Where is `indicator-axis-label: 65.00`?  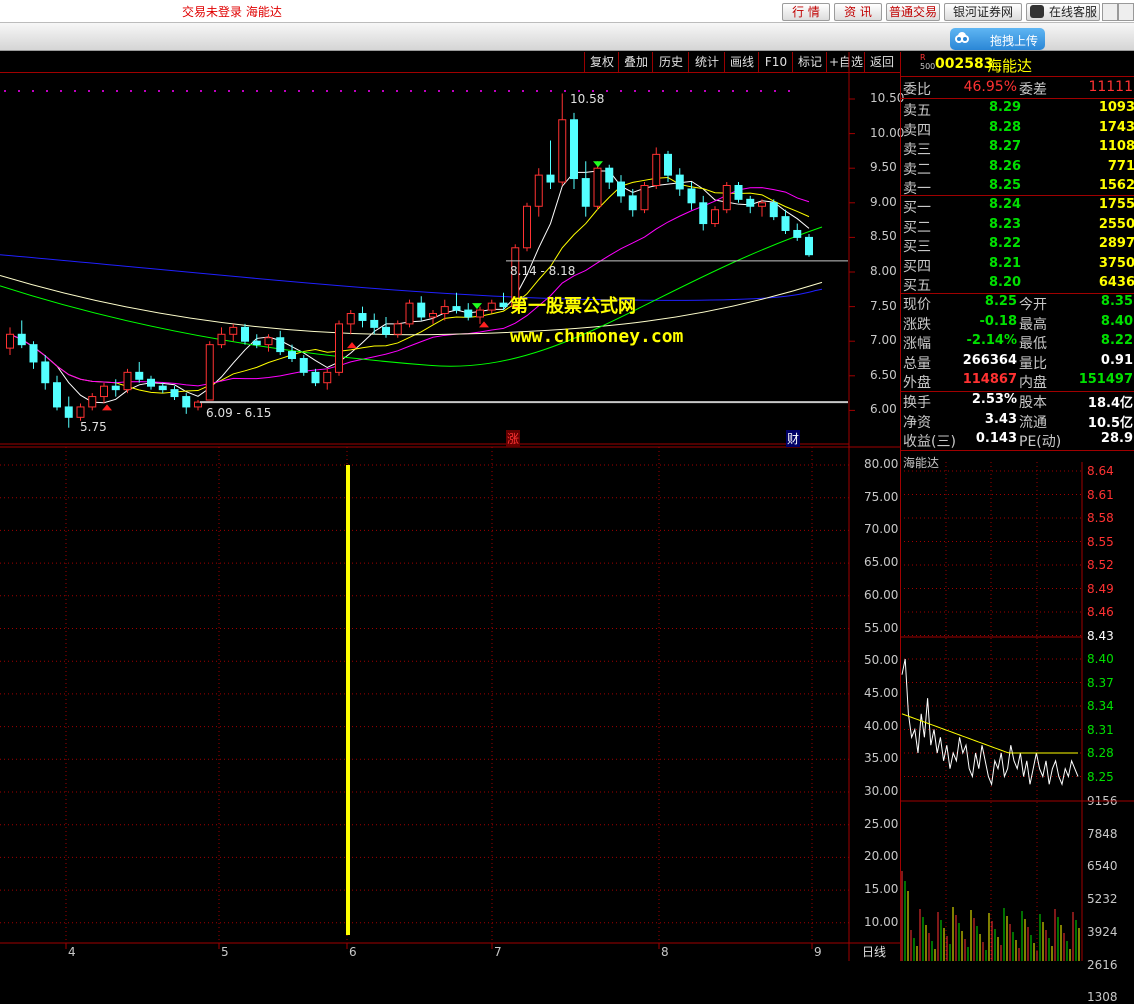 indicator-axis-label: 65.00 is located at coordinates (881, 562).